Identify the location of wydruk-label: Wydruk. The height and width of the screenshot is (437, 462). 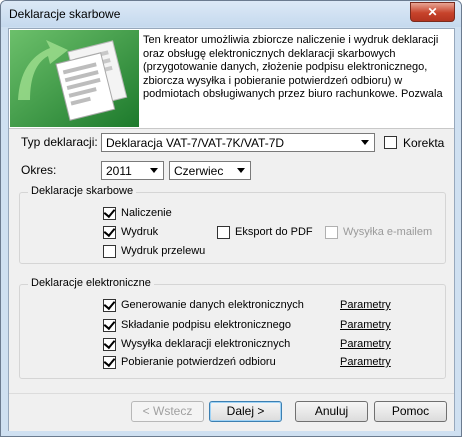
(140, 232).